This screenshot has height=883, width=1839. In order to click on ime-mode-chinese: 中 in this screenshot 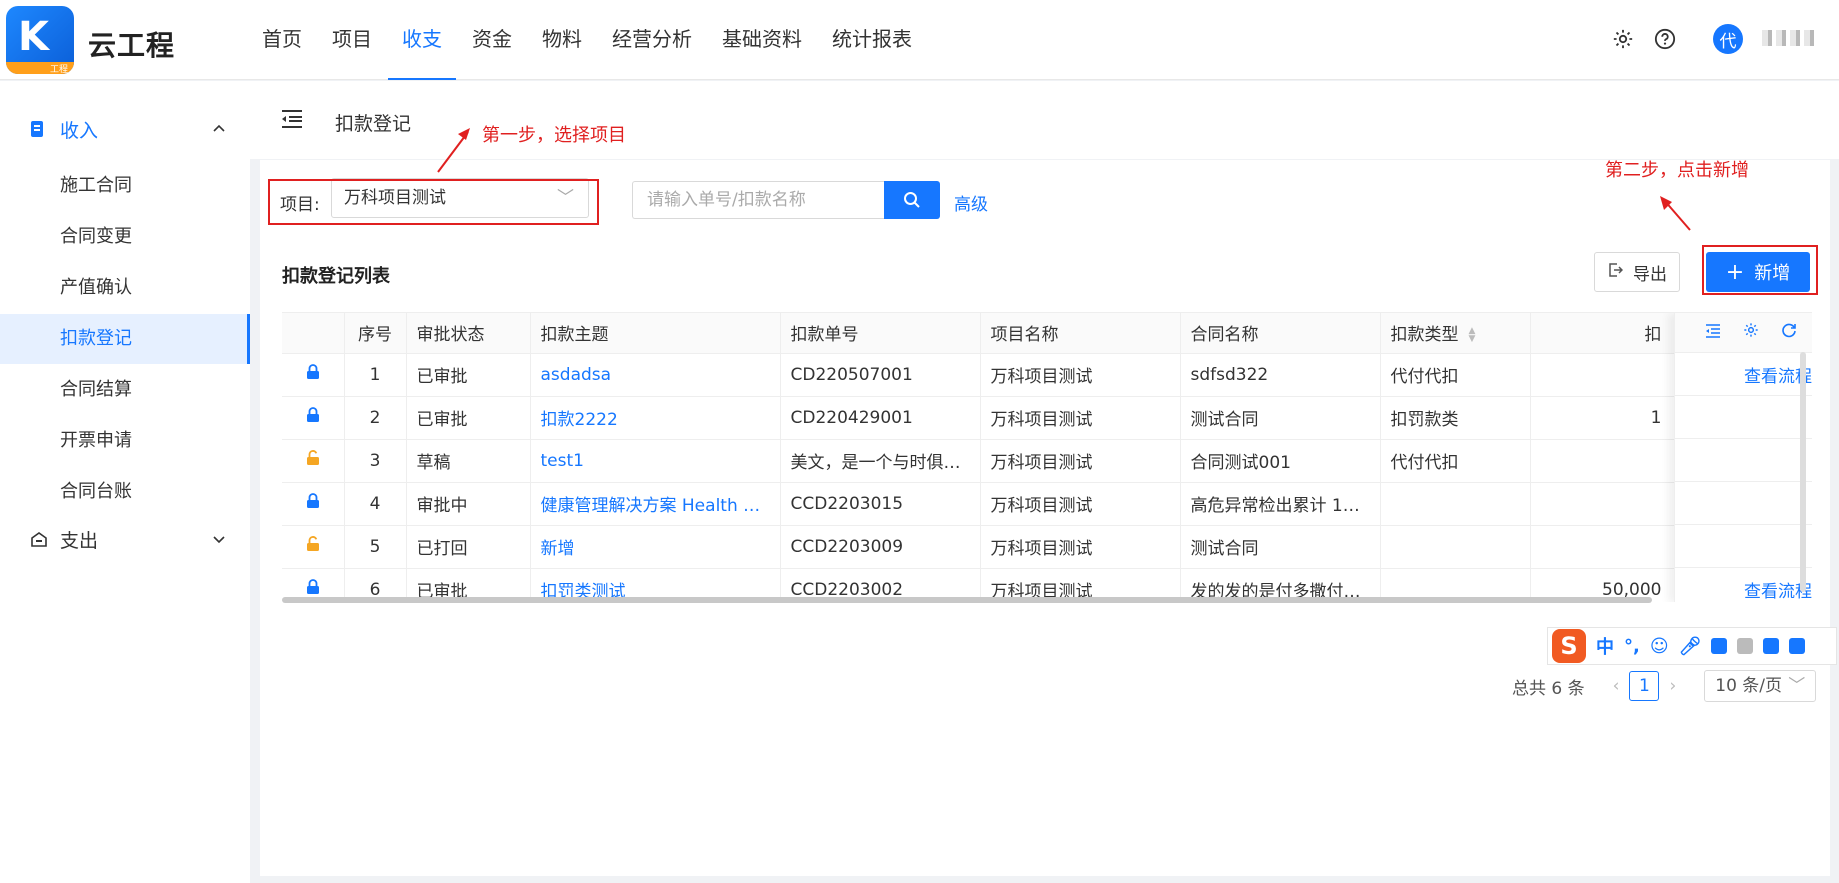, I will do `click(1605, 646)`.